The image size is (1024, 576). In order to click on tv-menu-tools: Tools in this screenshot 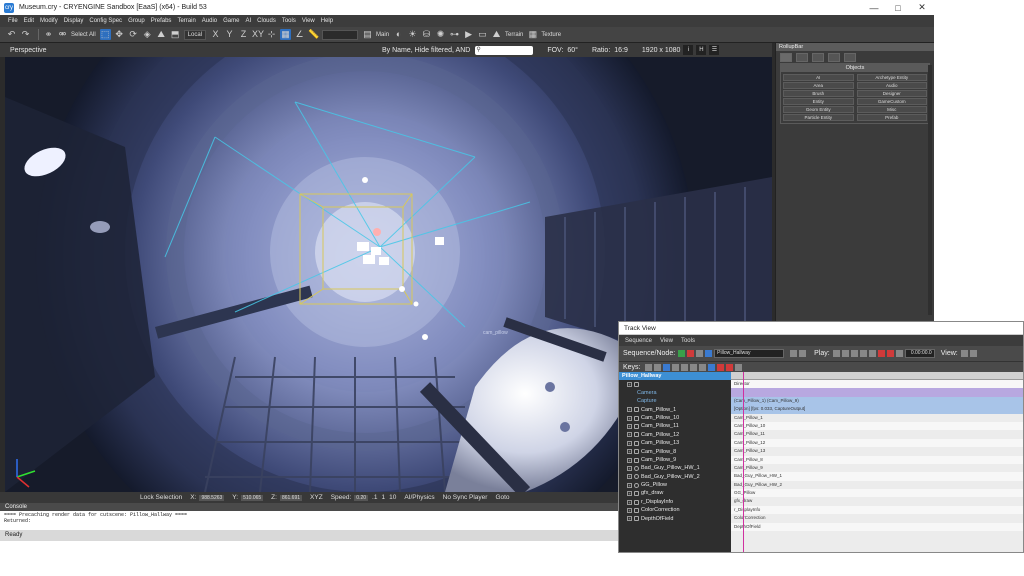, I will do `click(688, 341)`.